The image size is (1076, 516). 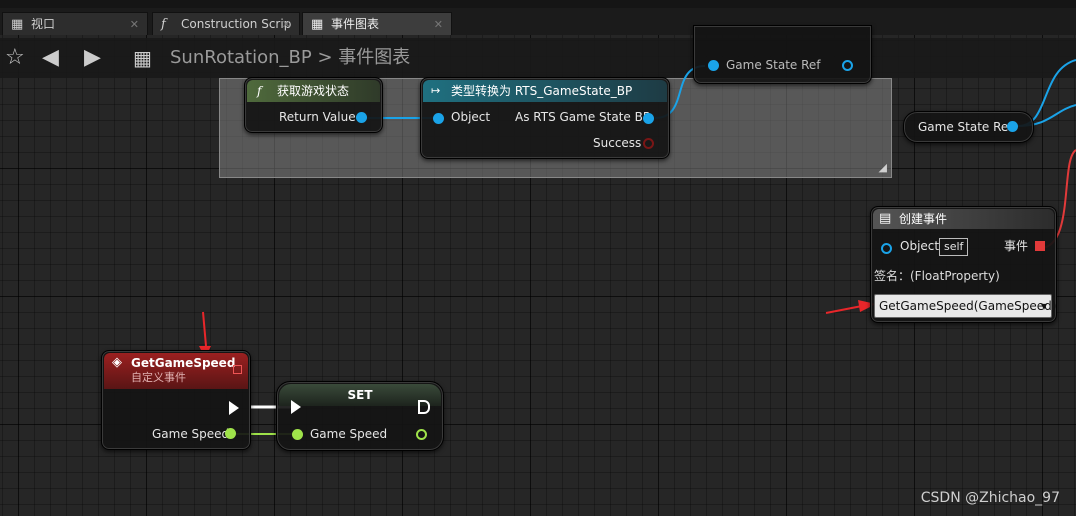 I want to click on pin-label: Success, so click(x=617, y=143).